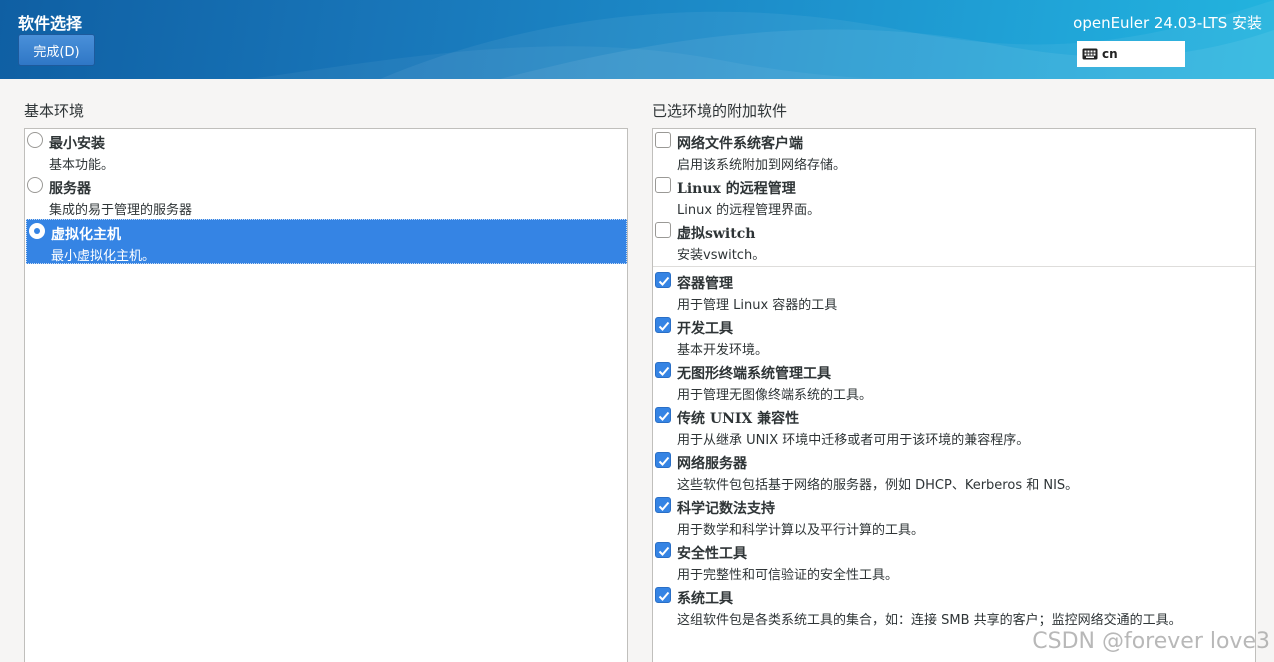  Describe the element at coordinates (326, 241) in the screenshot. I see `env-item-virtualization-host: 虚拟化主机 最小虚拟化主机。` at that location.